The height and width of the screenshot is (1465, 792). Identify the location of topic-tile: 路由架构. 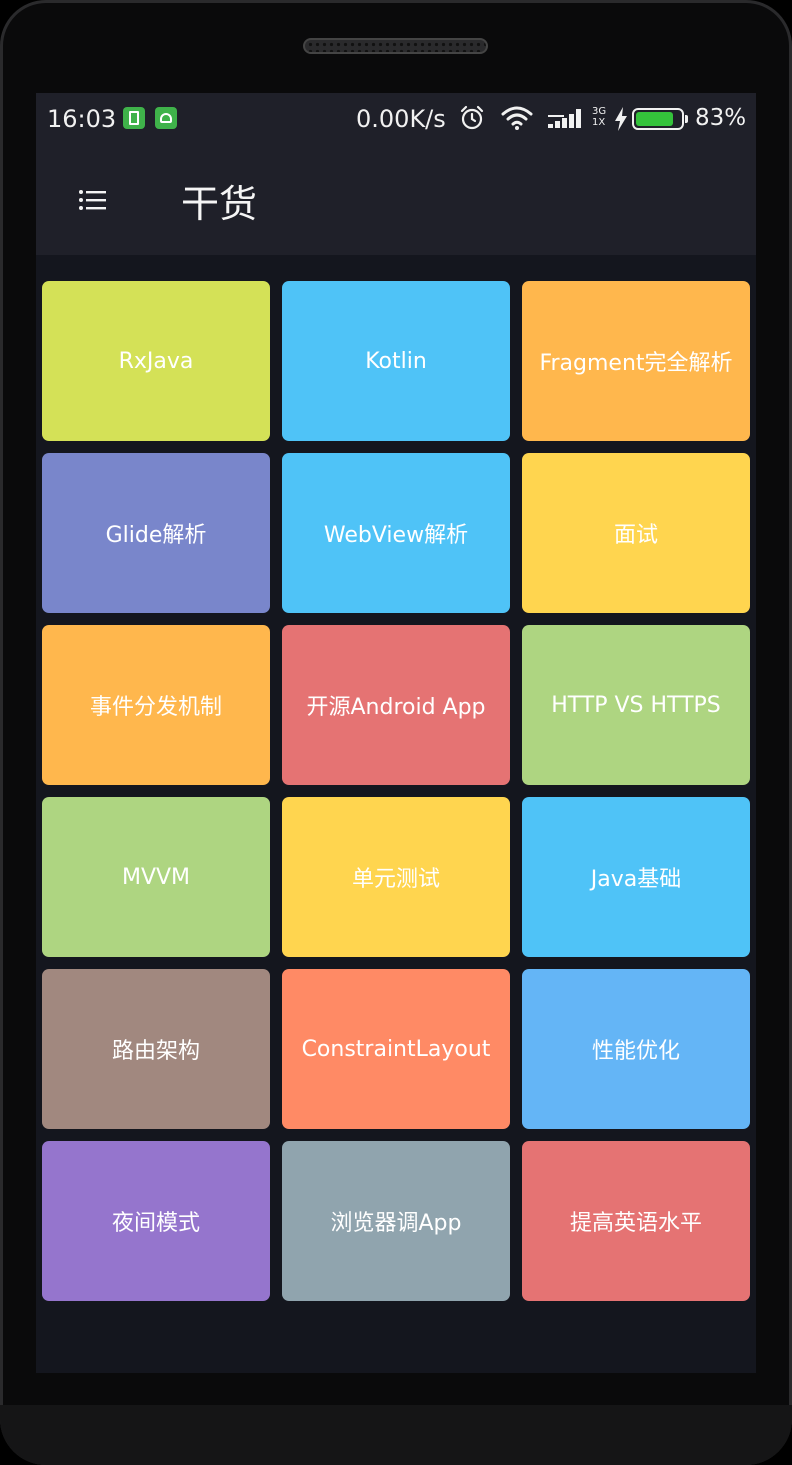
(156, 1049).